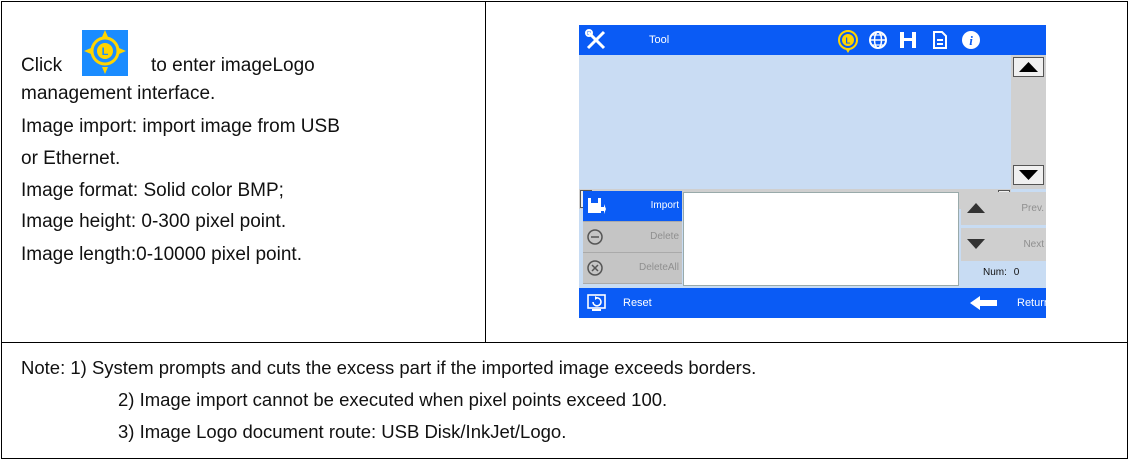 Image resolution: width=1129 pixels, height=460 pixels. I want to click on minus-circle-icon, so click(595, 239).